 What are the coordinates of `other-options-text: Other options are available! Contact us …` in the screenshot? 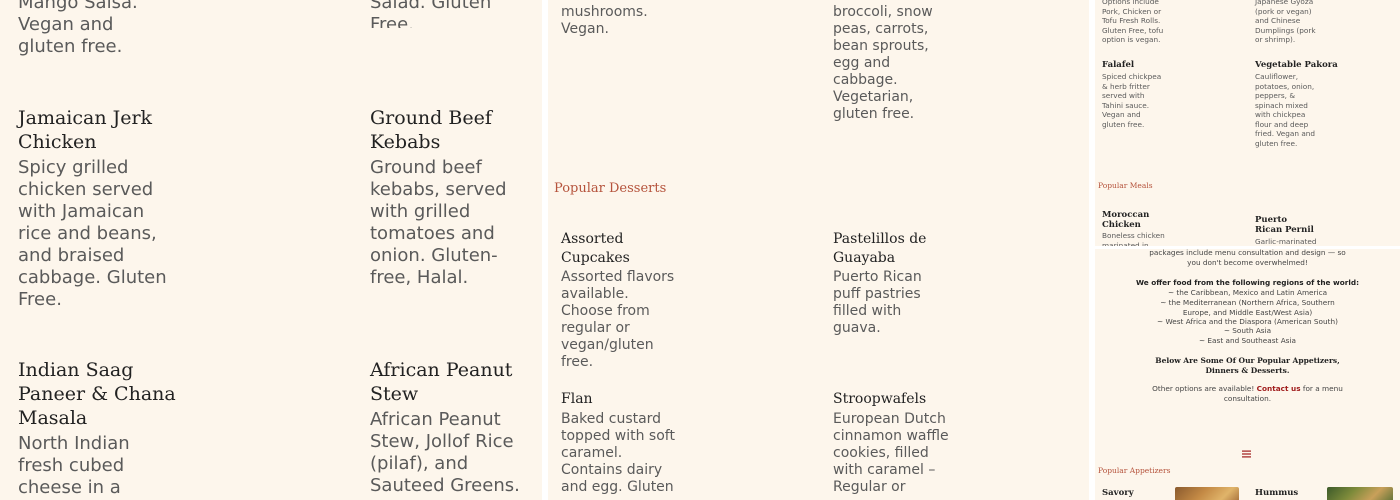 It's located at (1247, 393).